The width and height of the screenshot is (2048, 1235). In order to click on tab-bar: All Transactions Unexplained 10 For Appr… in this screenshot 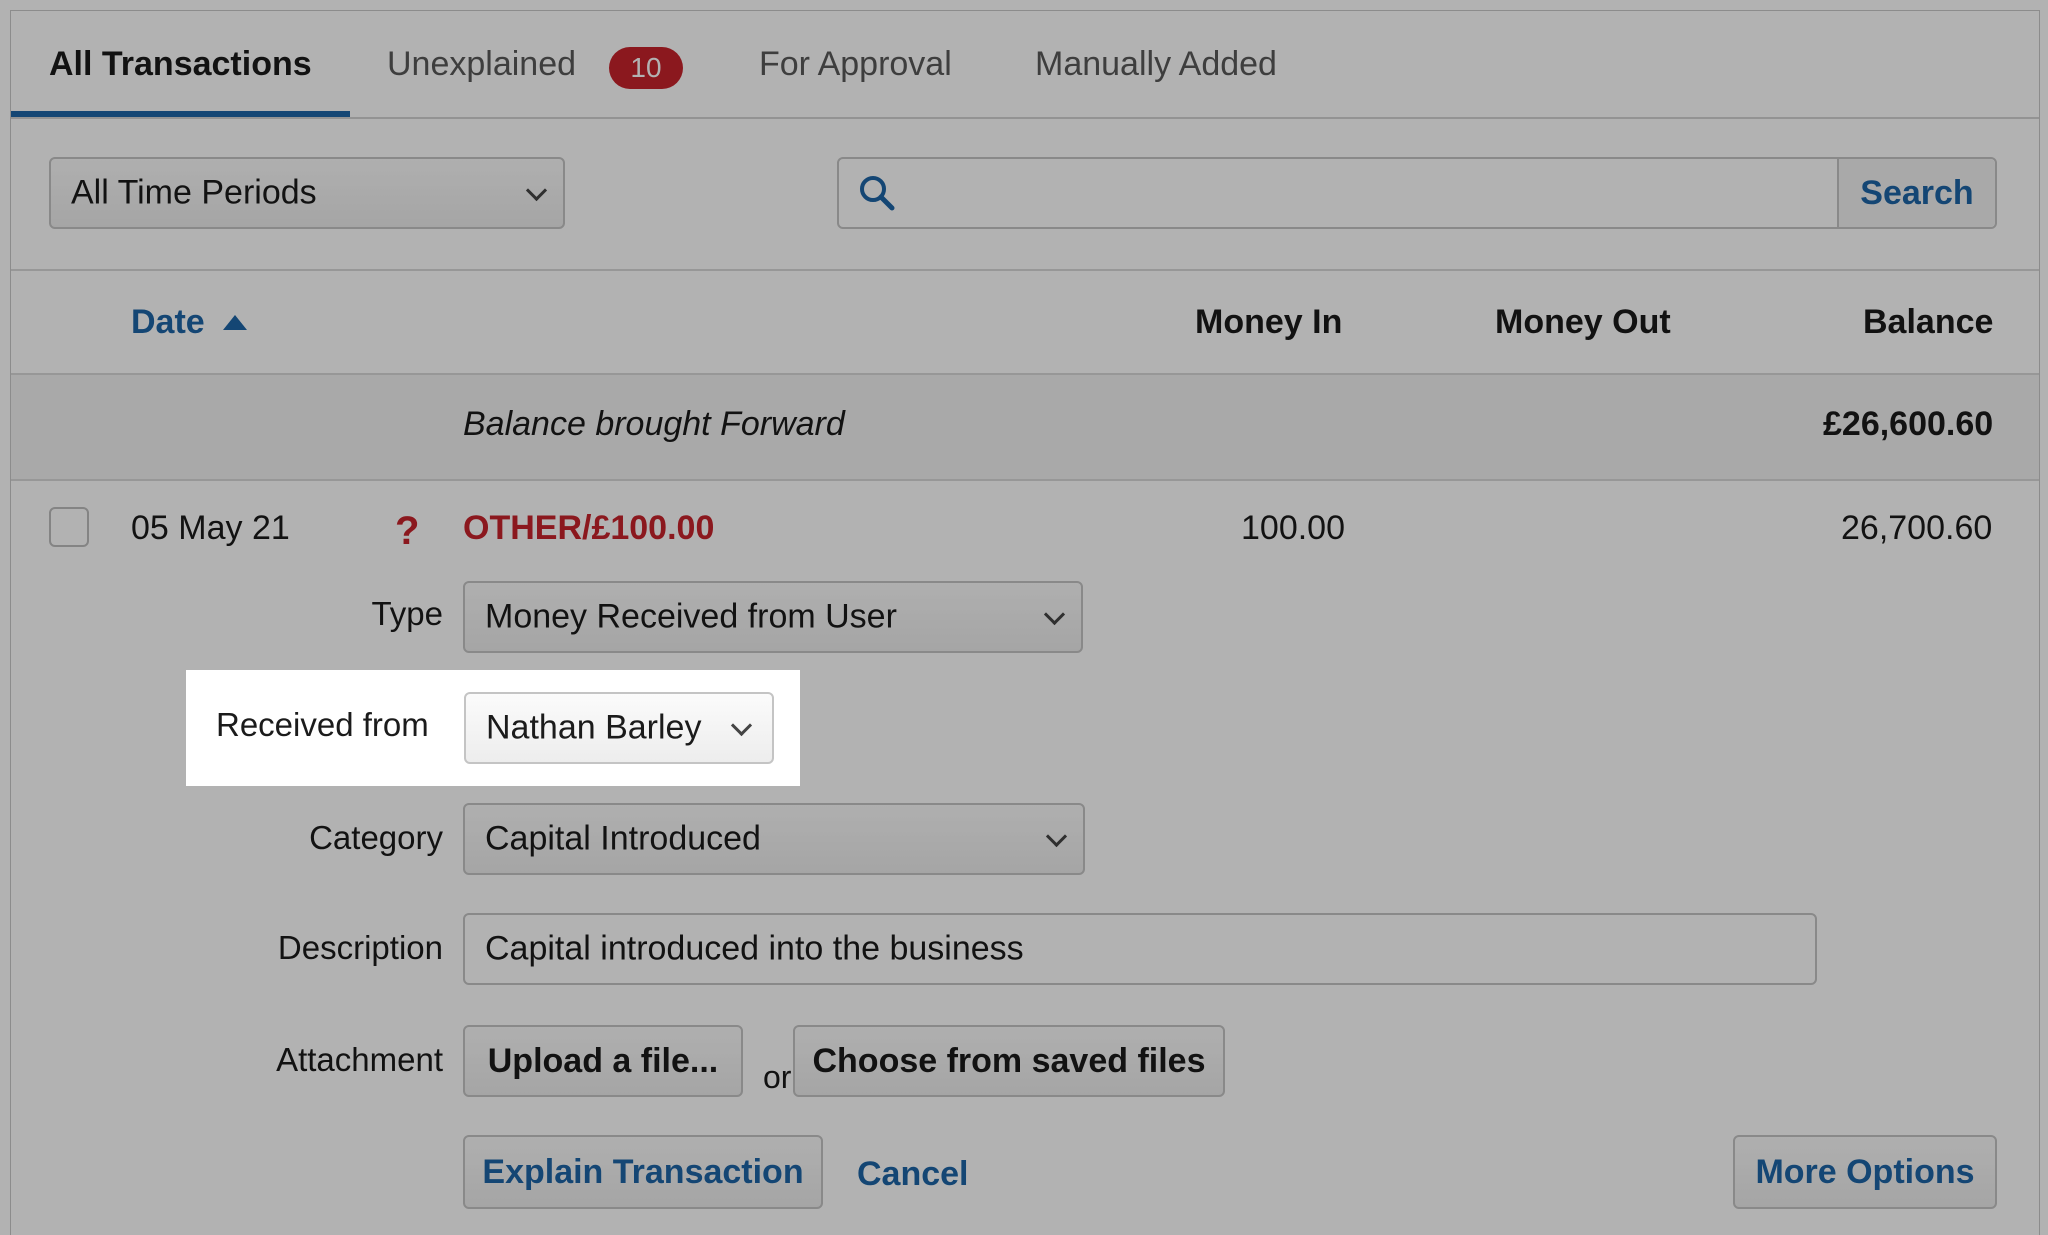, I will do `click(1025, 65)`.